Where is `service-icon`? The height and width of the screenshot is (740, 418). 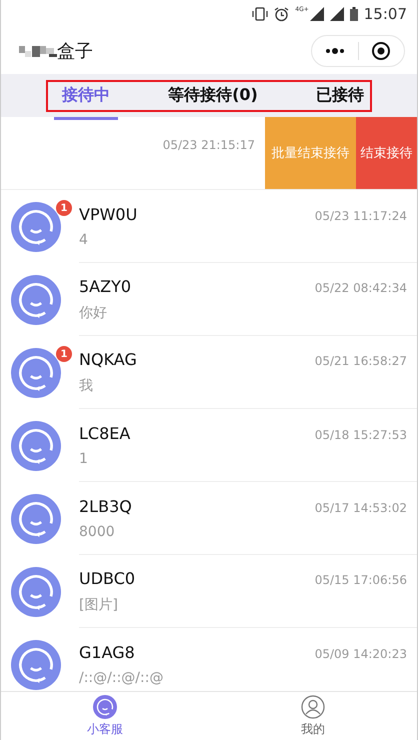 service-icon is located at coordinates (105, 707).